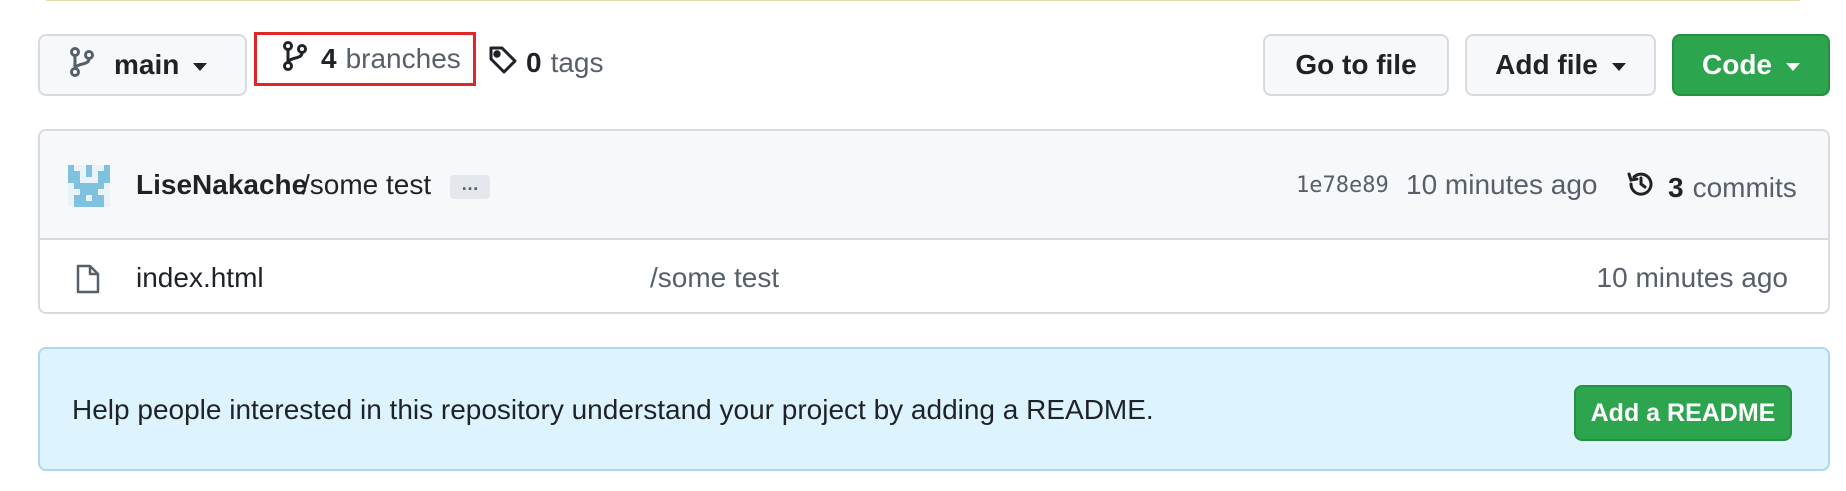  I want to click on add-file-button: Add file, so click(1560, 65).